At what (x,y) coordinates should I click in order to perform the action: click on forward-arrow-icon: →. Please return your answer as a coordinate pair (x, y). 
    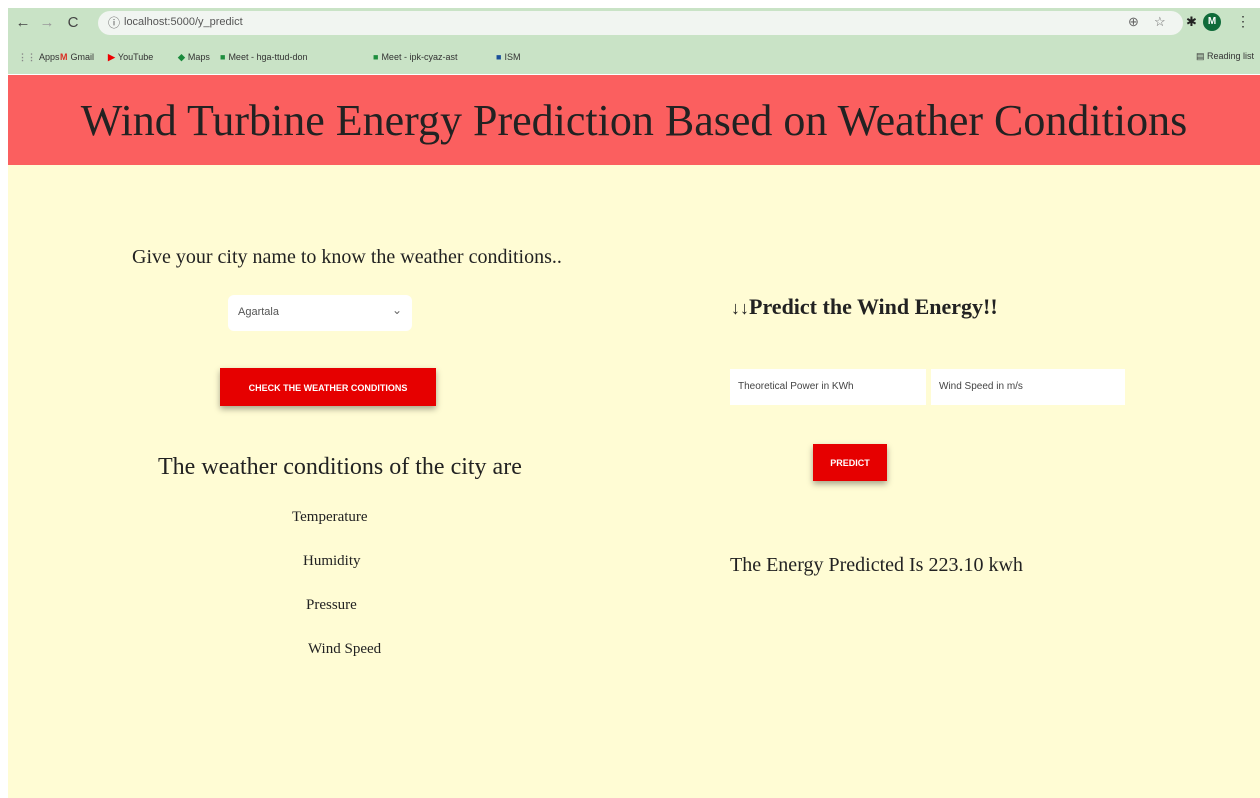
    Looking at the image, I should click on (47, 23).